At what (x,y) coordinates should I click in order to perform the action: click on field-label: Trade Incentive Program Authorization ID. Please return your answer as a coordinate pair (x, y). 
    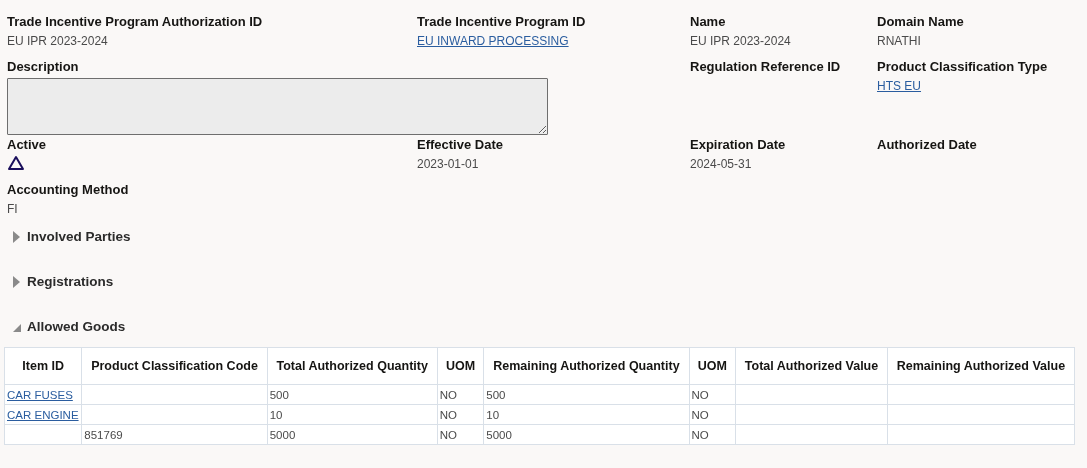
    Looking at the image, I should click on (135, 22).